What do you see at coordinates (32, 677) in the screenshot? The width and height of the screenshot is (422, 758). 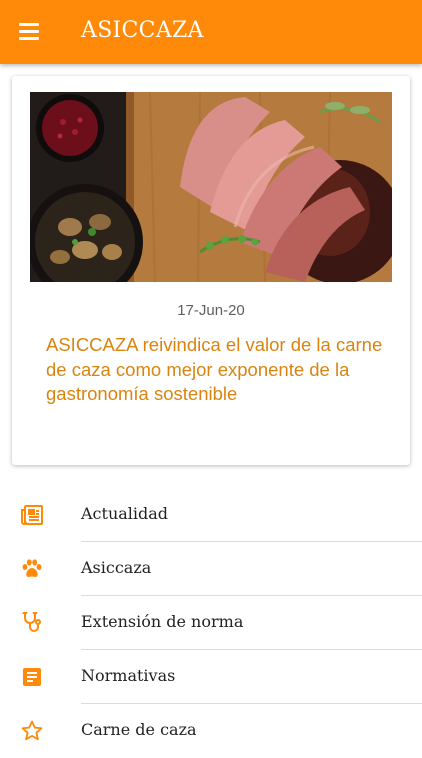 I see `document-icon` at bounding box center [32, 677].